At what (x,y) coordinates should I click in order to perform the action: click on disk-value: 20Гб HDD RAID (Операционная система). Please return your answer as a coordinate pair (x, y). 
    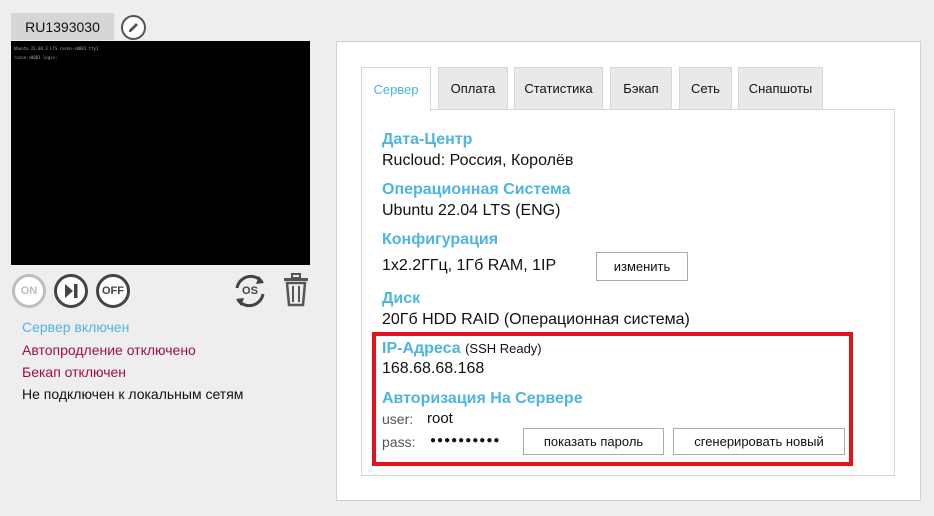
    Looking at the image, I should click on (536, 319).